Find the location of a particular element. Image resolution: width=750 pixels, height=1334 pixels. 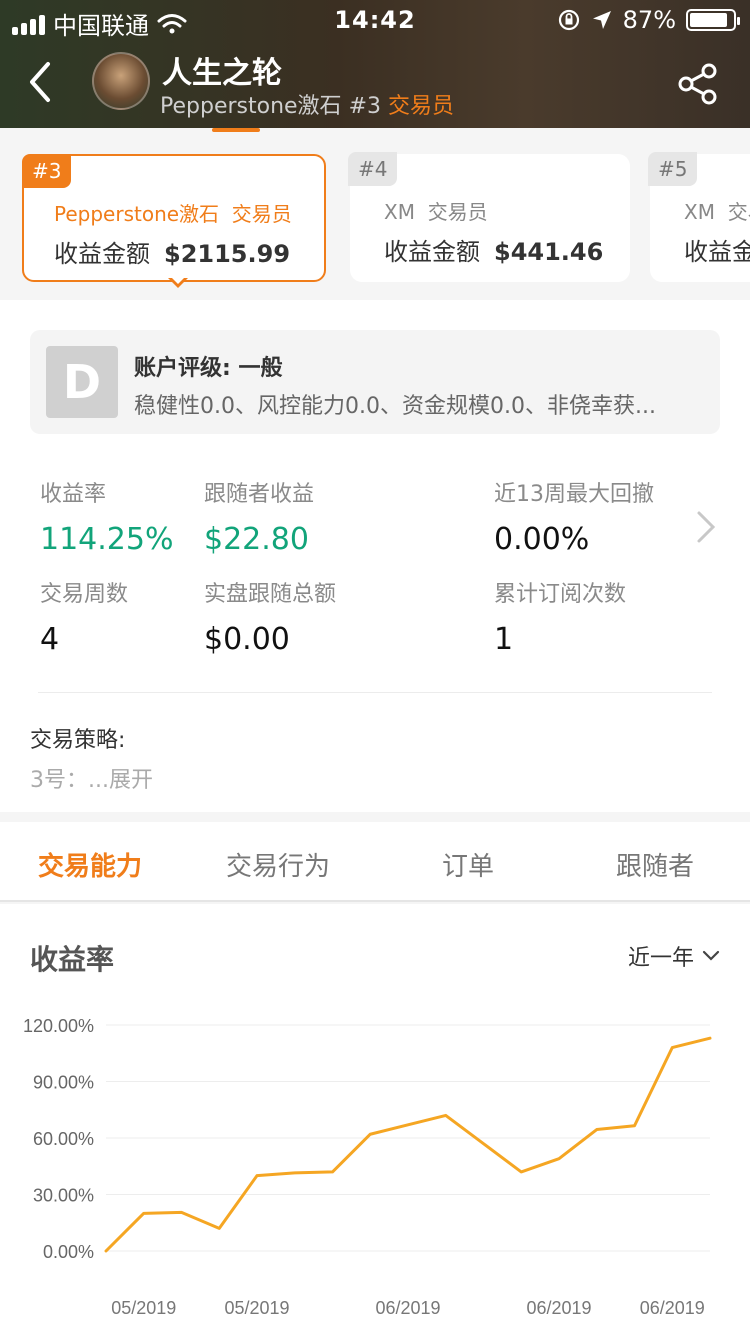

stat-label: 跟随者收益 is located at coordinates (259, 494).